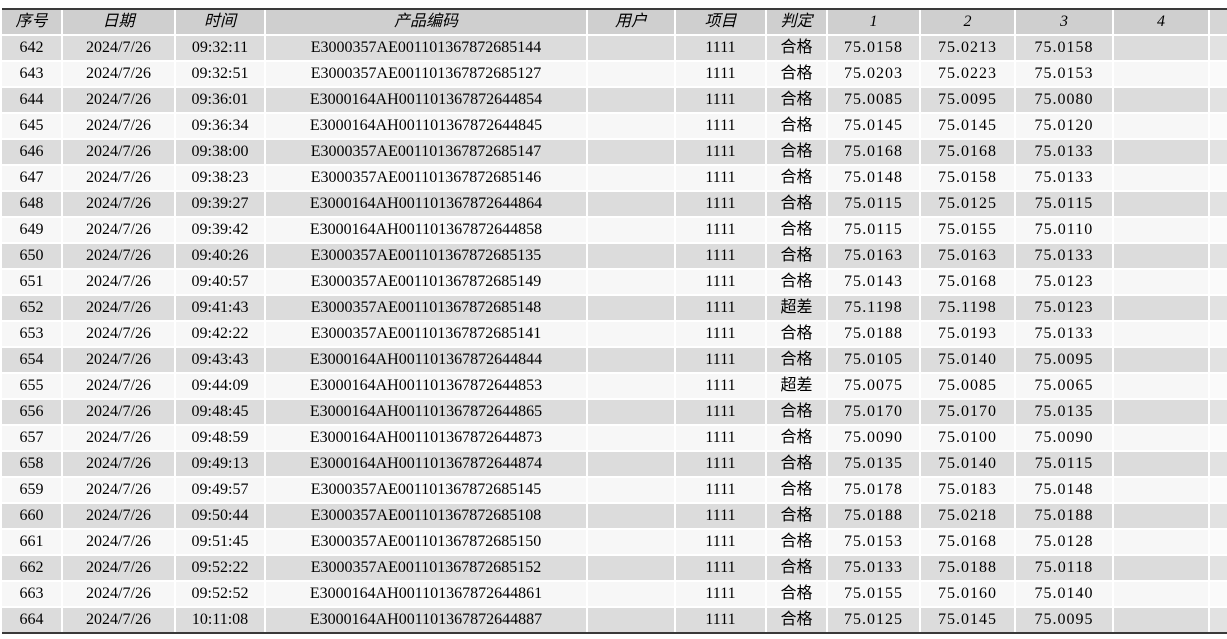 This screenshot has height=639, width=1227. What do you see at coordinates (220, 230) in the screenshot?
I see `cell-time: 09:39:42` at bounding box center [220, 230].